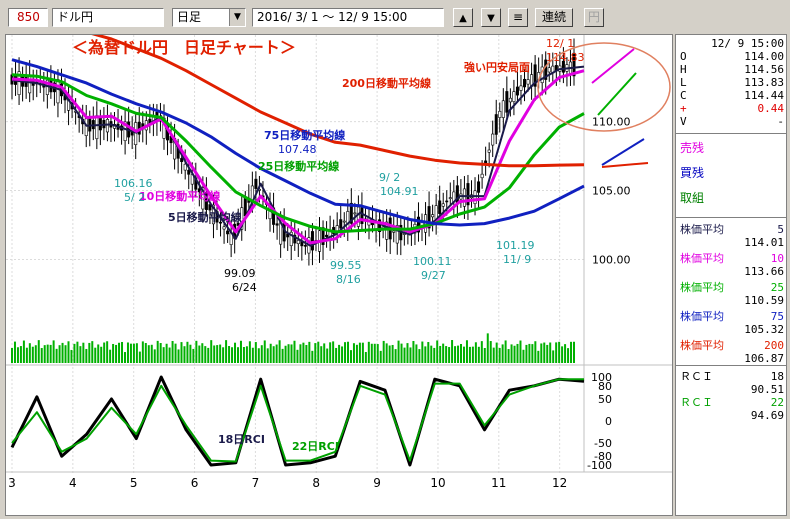 This screenshot has width=790, height=519. I want to click on chart-annotation: 200日移動平均線, so click(386, 83).